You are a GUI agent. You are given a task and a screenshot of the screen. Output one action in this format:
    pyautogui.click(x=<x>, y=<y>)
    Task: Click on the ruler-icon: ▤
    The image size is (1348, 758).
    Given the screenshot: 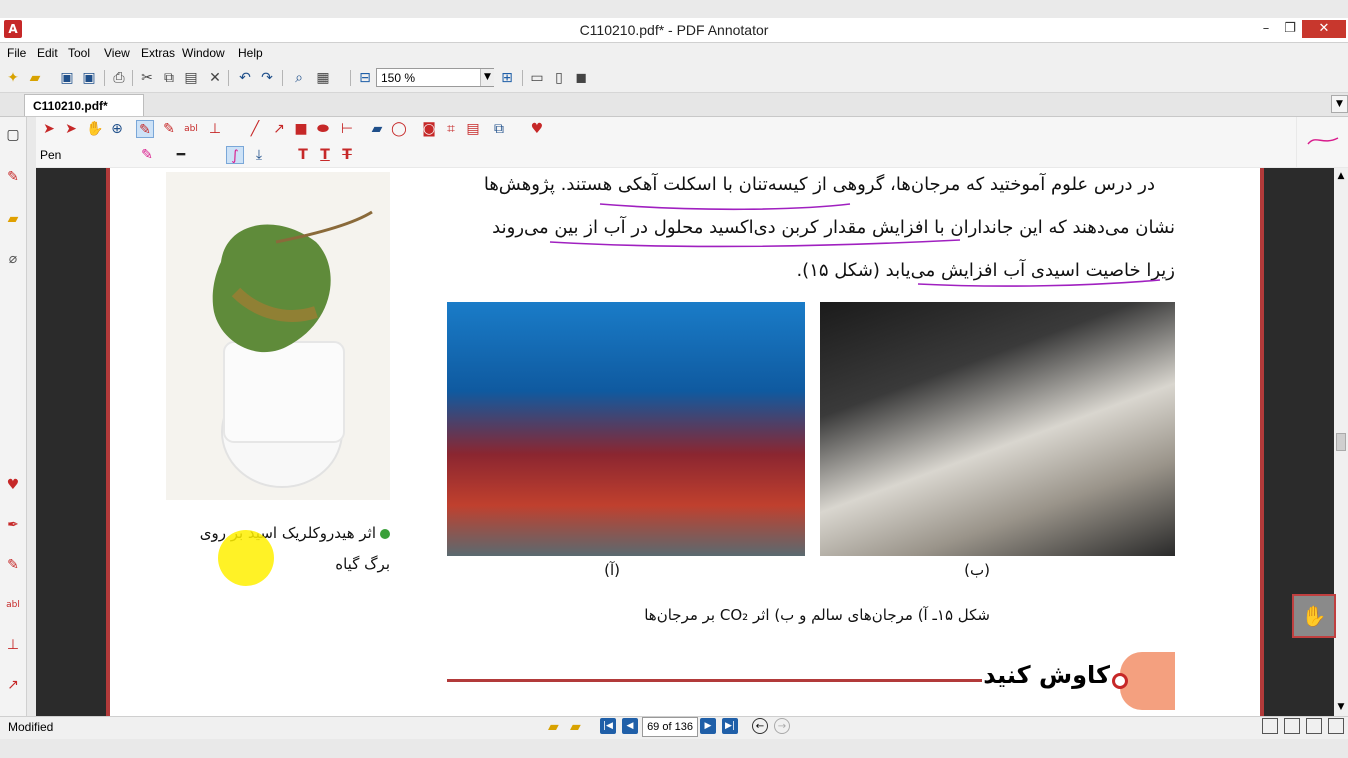 What is the action you would take?
    pyautogui.click(x=473, y=129)
    